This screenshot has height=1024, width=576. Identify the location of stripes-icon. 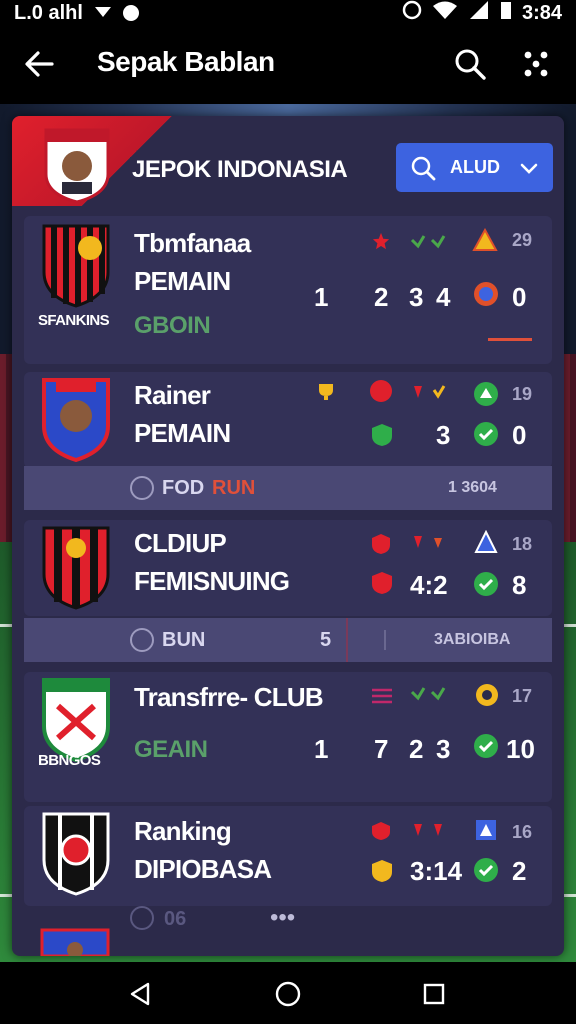
(382, 696).